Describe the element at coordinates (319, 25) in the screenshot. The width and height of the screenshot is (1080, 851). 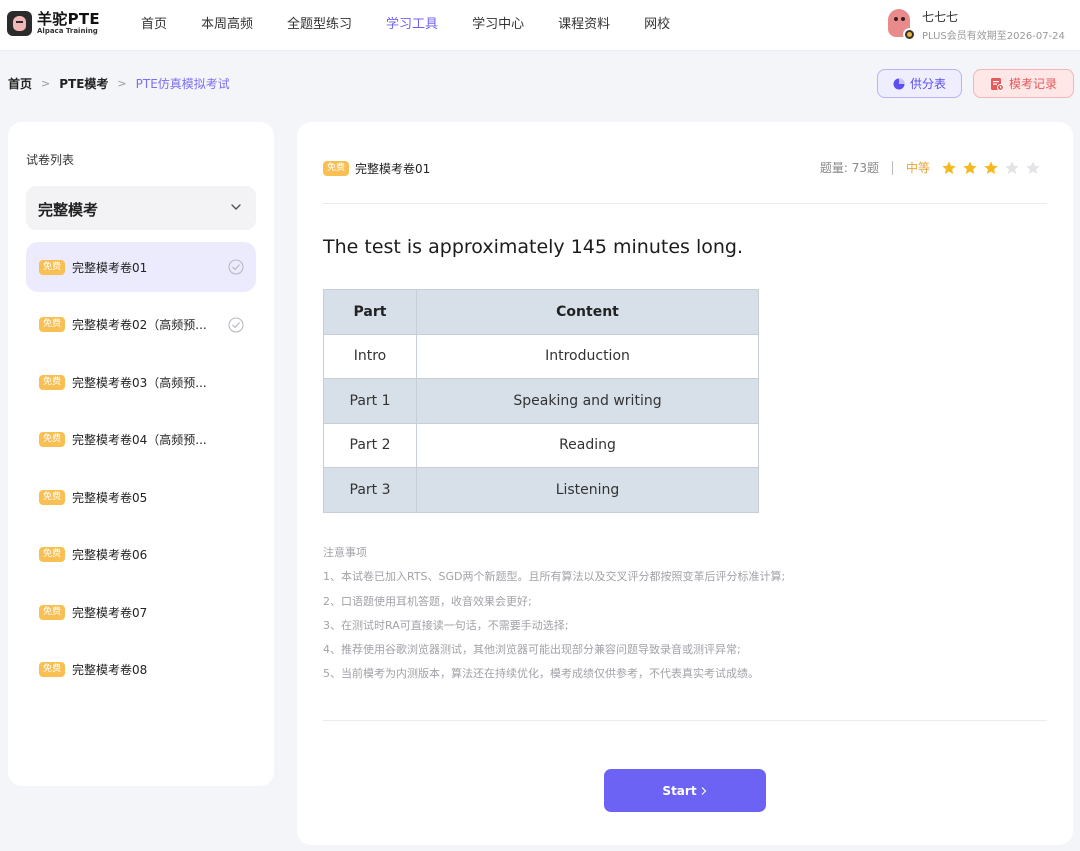
I see `nav-item-3: 全题型练习` at that location.